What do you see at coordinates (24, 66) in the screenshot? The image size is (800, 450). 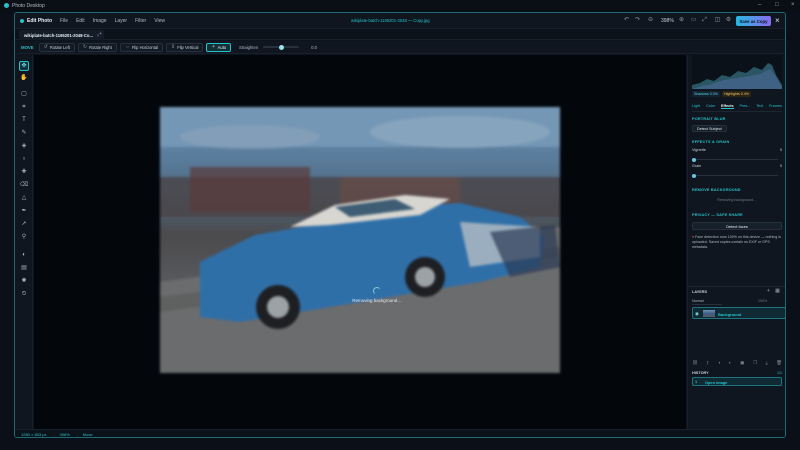 I see `move-tool-icon: ✥` at bounding box center [24, 66].